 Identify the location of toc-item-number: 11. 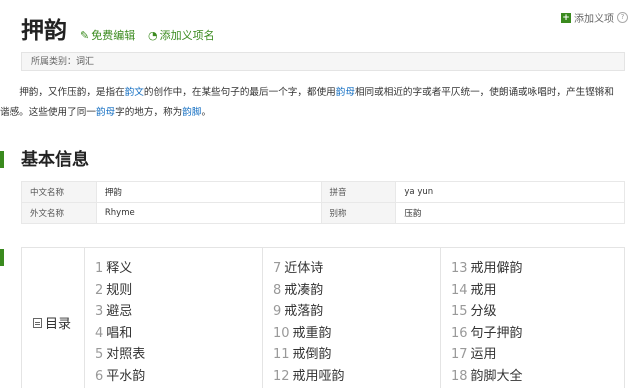
(281, 355).